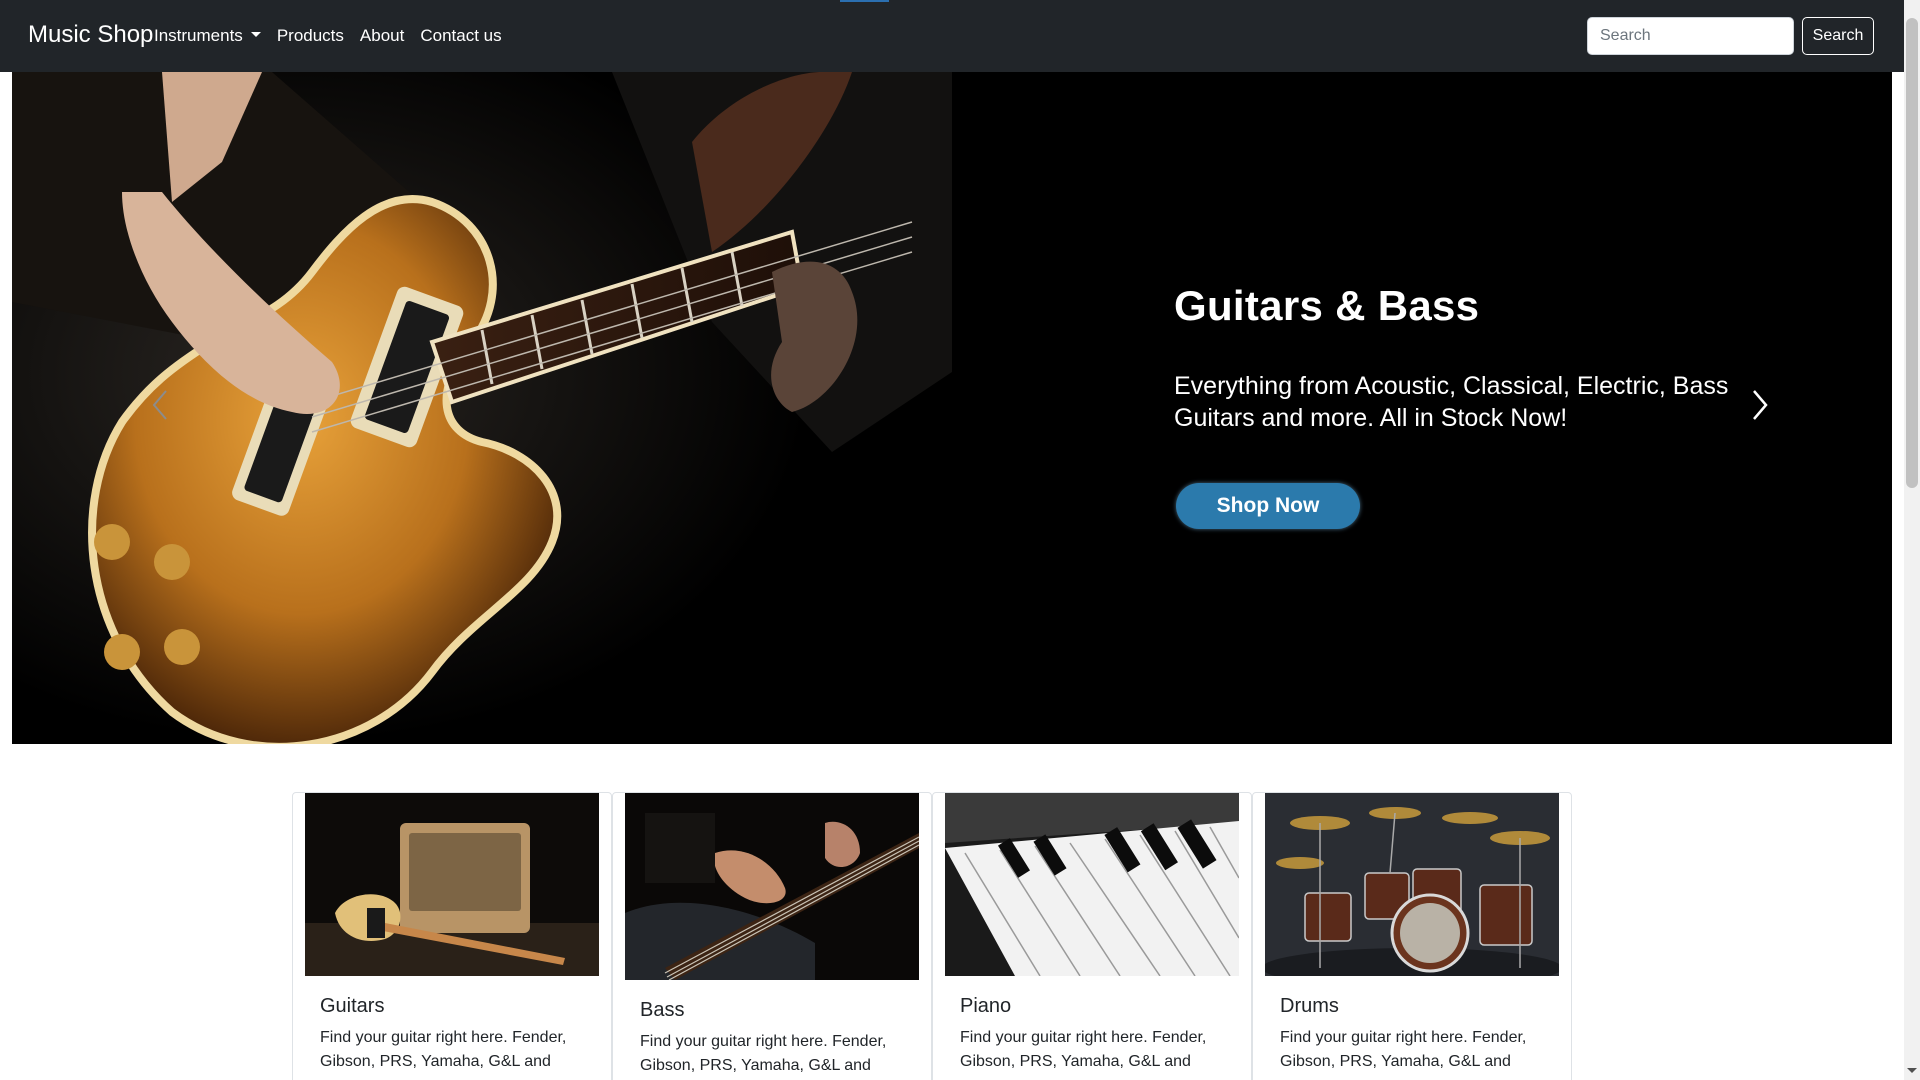 The width and height of the screenshot is (1920, 1080). Describe the element at coordinates (90, 35) in the screenshot. I see `brand-link: Music Shop` at that location.